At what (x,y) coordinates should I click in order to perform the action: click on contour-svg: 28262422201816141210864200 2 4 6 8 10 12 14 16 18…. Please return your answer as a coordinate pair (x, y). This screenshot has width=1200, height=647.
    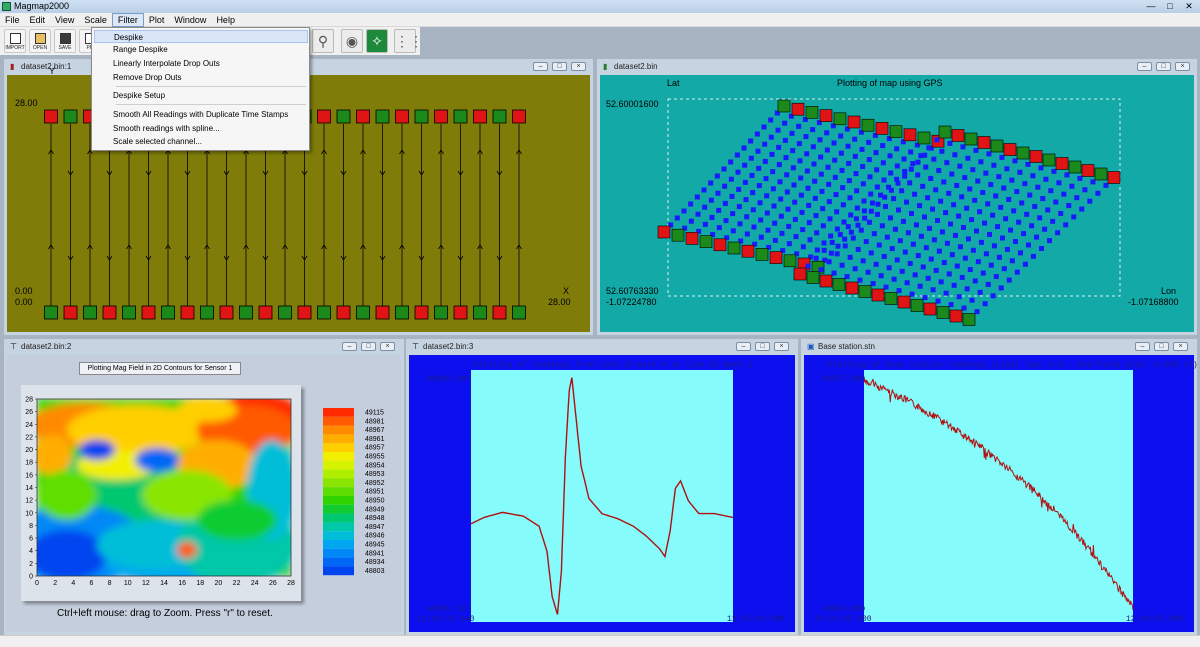
    Looking at the image, I should click on (204, 495).